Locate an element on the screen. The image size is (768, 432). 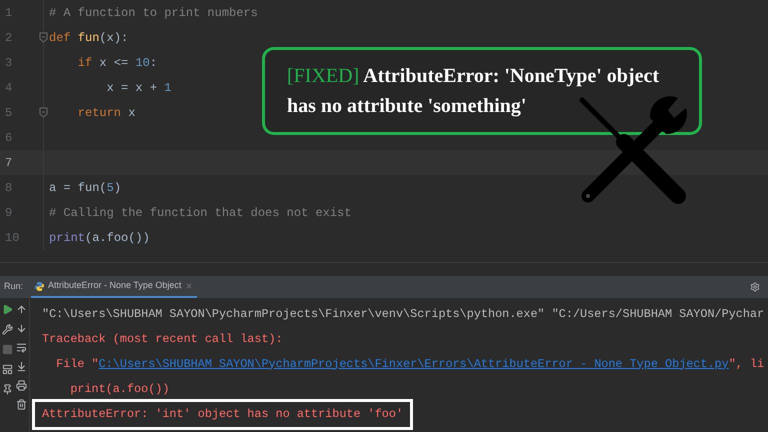
banner-title: [FIXED] AttributeError: 'NoneType' object has no attribute 'something' is located at coordinates (473, 91).